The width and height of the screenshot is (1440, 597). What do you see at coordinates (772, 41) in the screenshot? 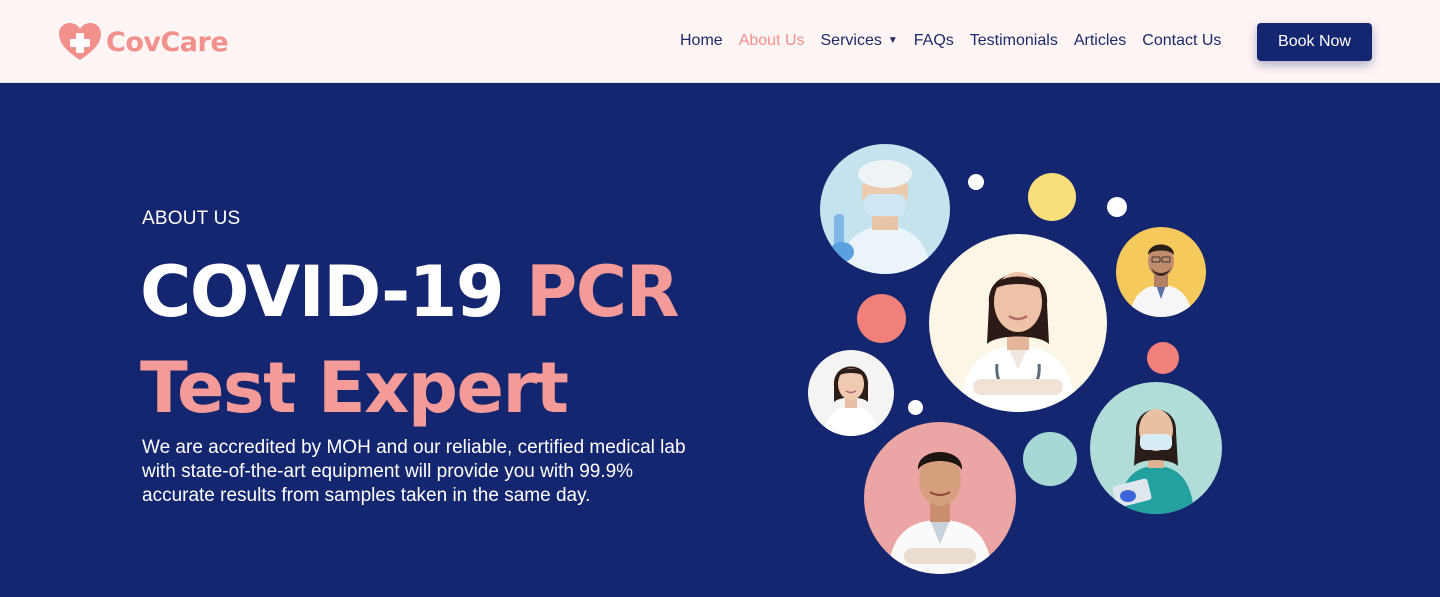
I see `nav-about-us: About Us` at bounding box center [772, 41].